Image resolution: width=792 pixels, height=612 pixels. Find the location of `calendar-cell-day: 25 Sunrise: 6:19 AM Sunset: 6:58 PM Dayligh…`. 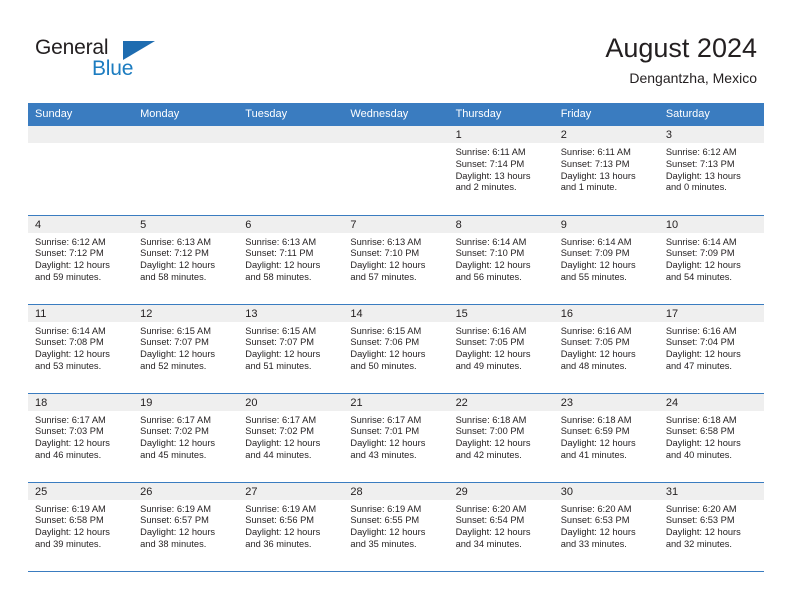

calendar-cell-day: 25 Sunrise: 6:19 AM Sunset: 6:58 PM Dayligh… is located at coordinates (81, 527).